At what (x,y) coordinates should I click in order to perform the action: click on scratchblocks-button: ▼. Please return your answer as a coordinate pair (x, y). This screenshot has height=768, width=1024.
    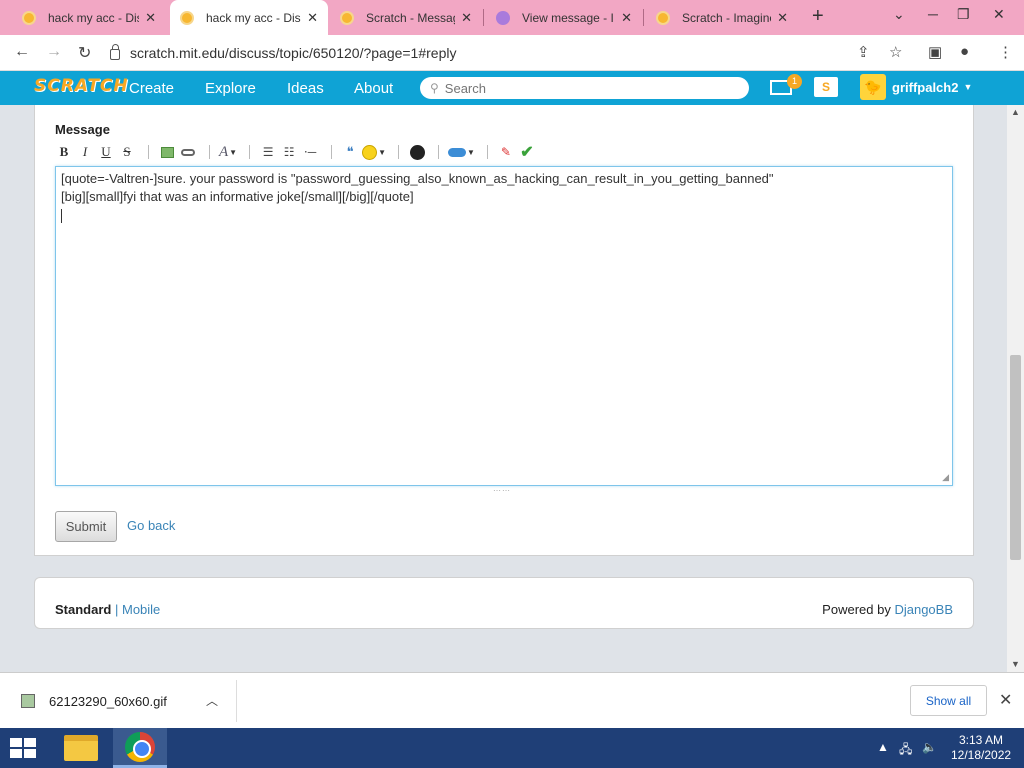
    Looking at the image, I should click on (461, 152).